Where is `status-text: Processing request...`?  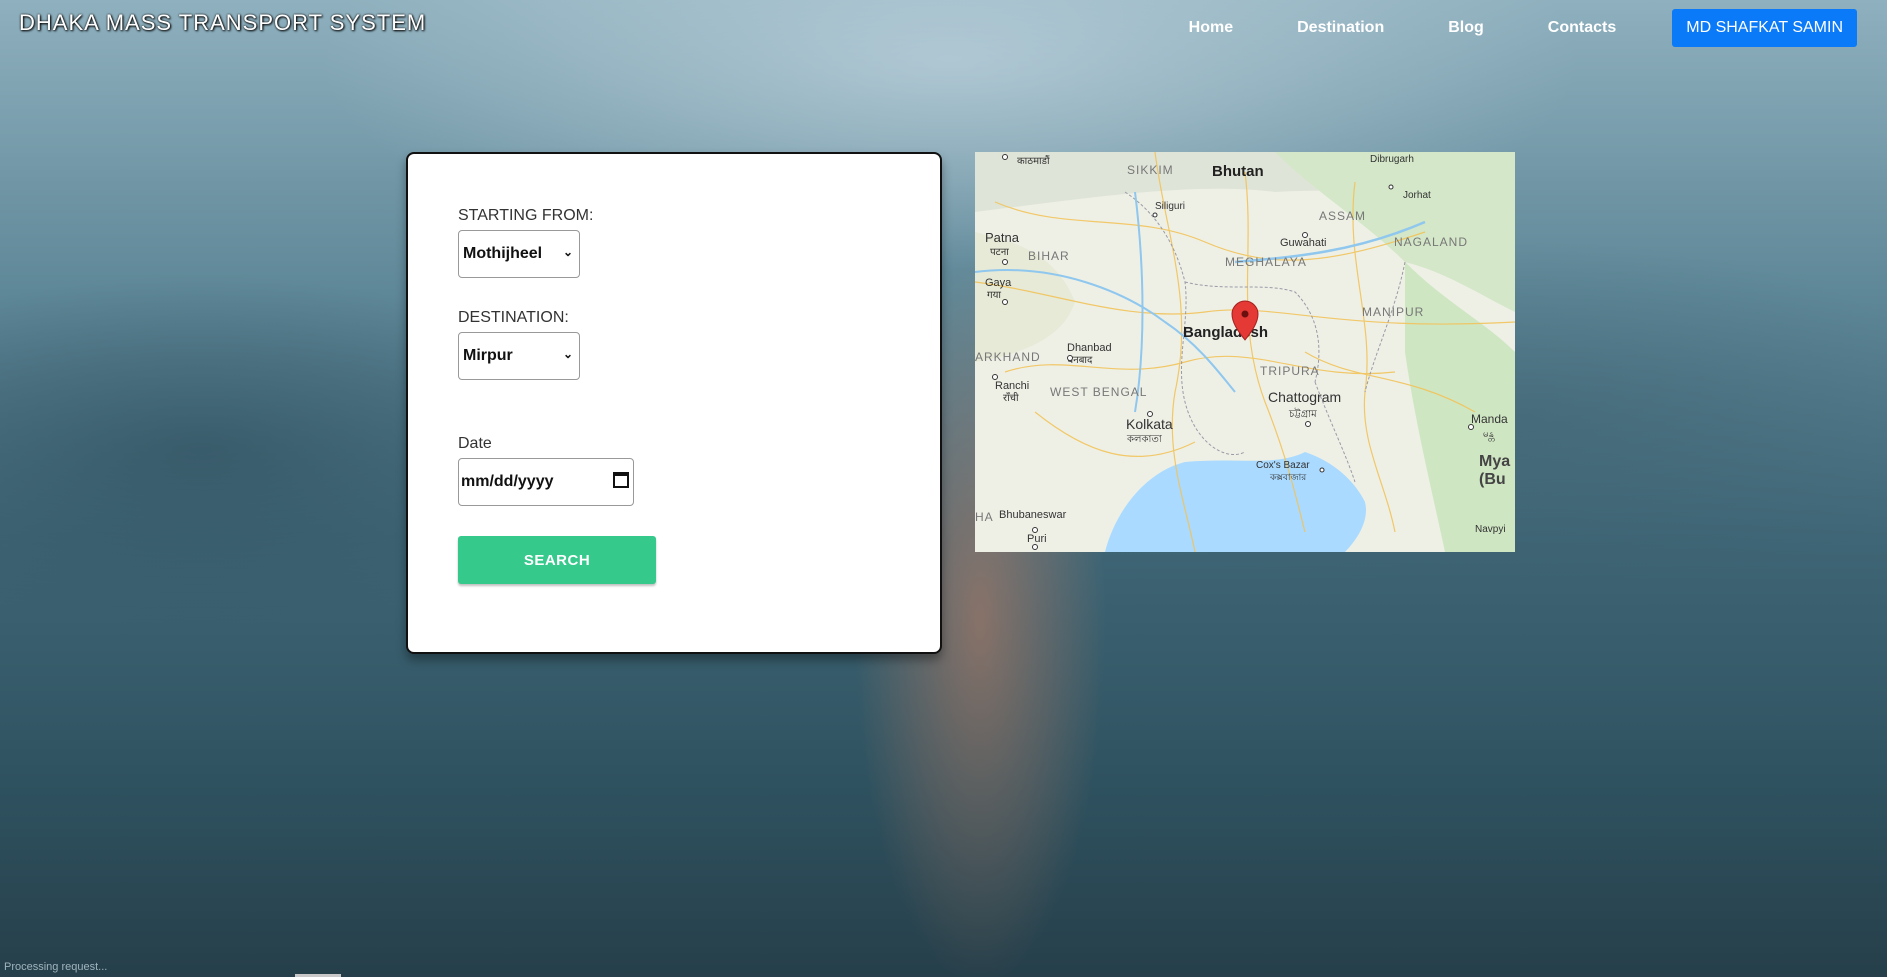 status-text: Processing request... is located at coordinates (56, 967).